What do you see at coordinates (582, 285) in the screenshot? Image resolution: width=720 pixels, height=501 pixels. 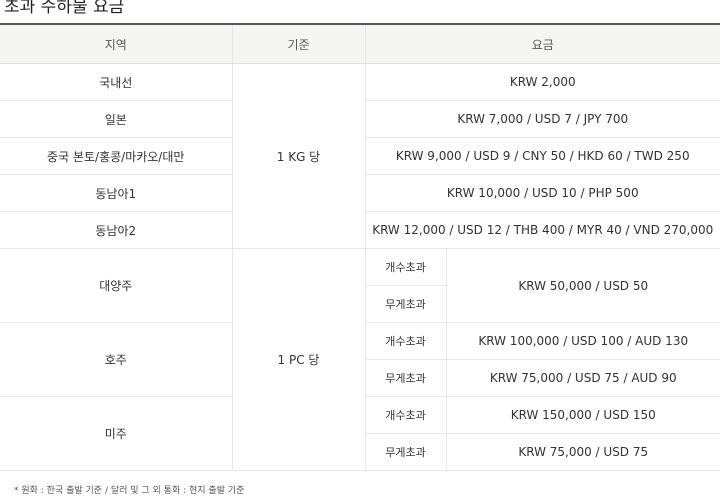 I see `fee-cell: KRW 50,000 / USD 50` at bounding box center [582, 285].